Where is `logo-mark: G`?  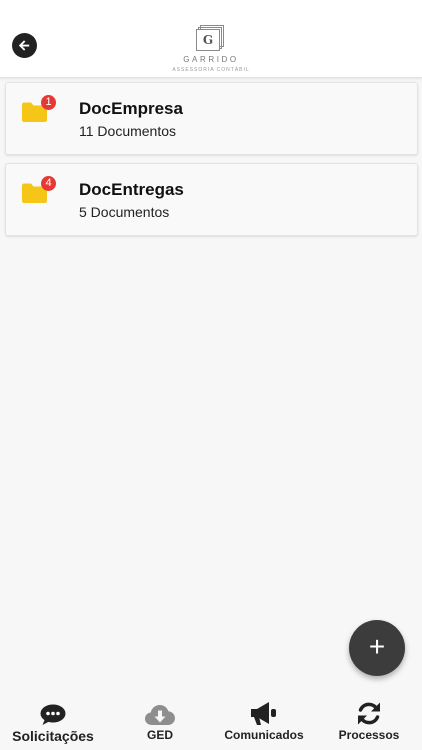
logo-mark: G is located at coordinates (211, 38).